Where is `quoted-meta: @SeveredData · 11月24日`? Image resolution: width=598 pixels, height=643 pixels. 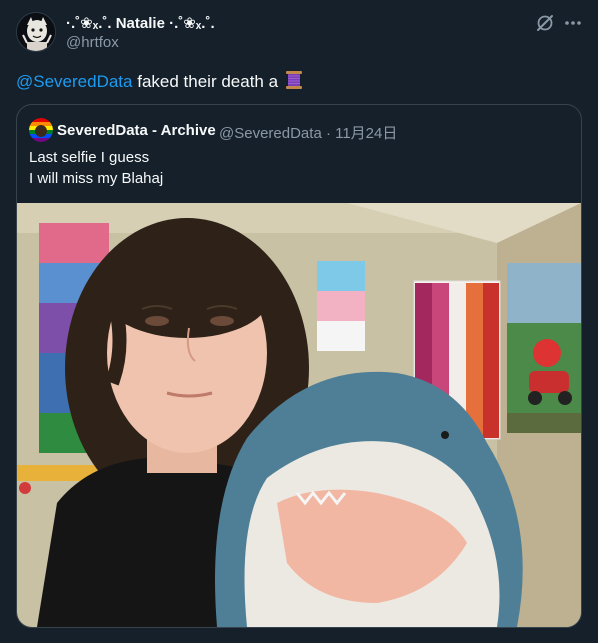 quoted-meta: @SeveredData · 11月24日 is located at coordinates (308, 132).